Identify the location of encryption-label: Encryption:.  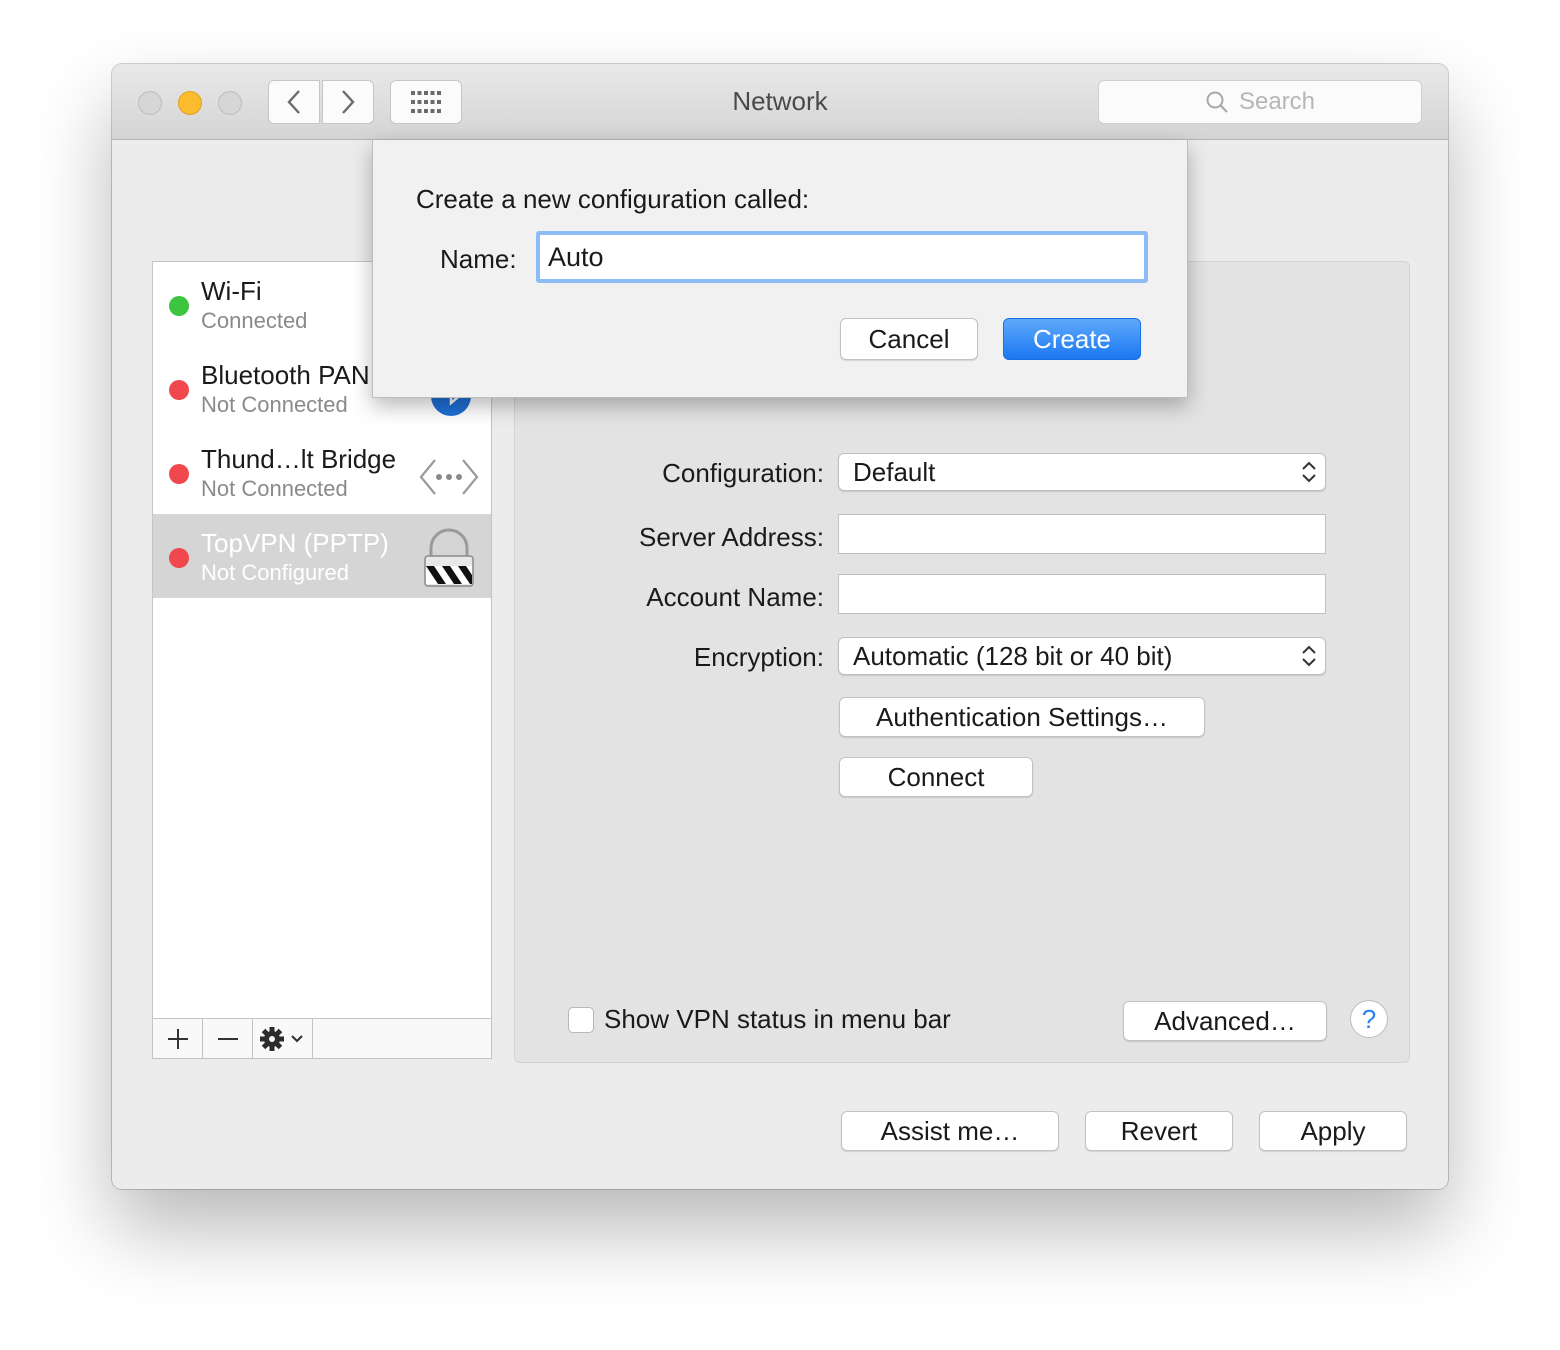
(758, 657).